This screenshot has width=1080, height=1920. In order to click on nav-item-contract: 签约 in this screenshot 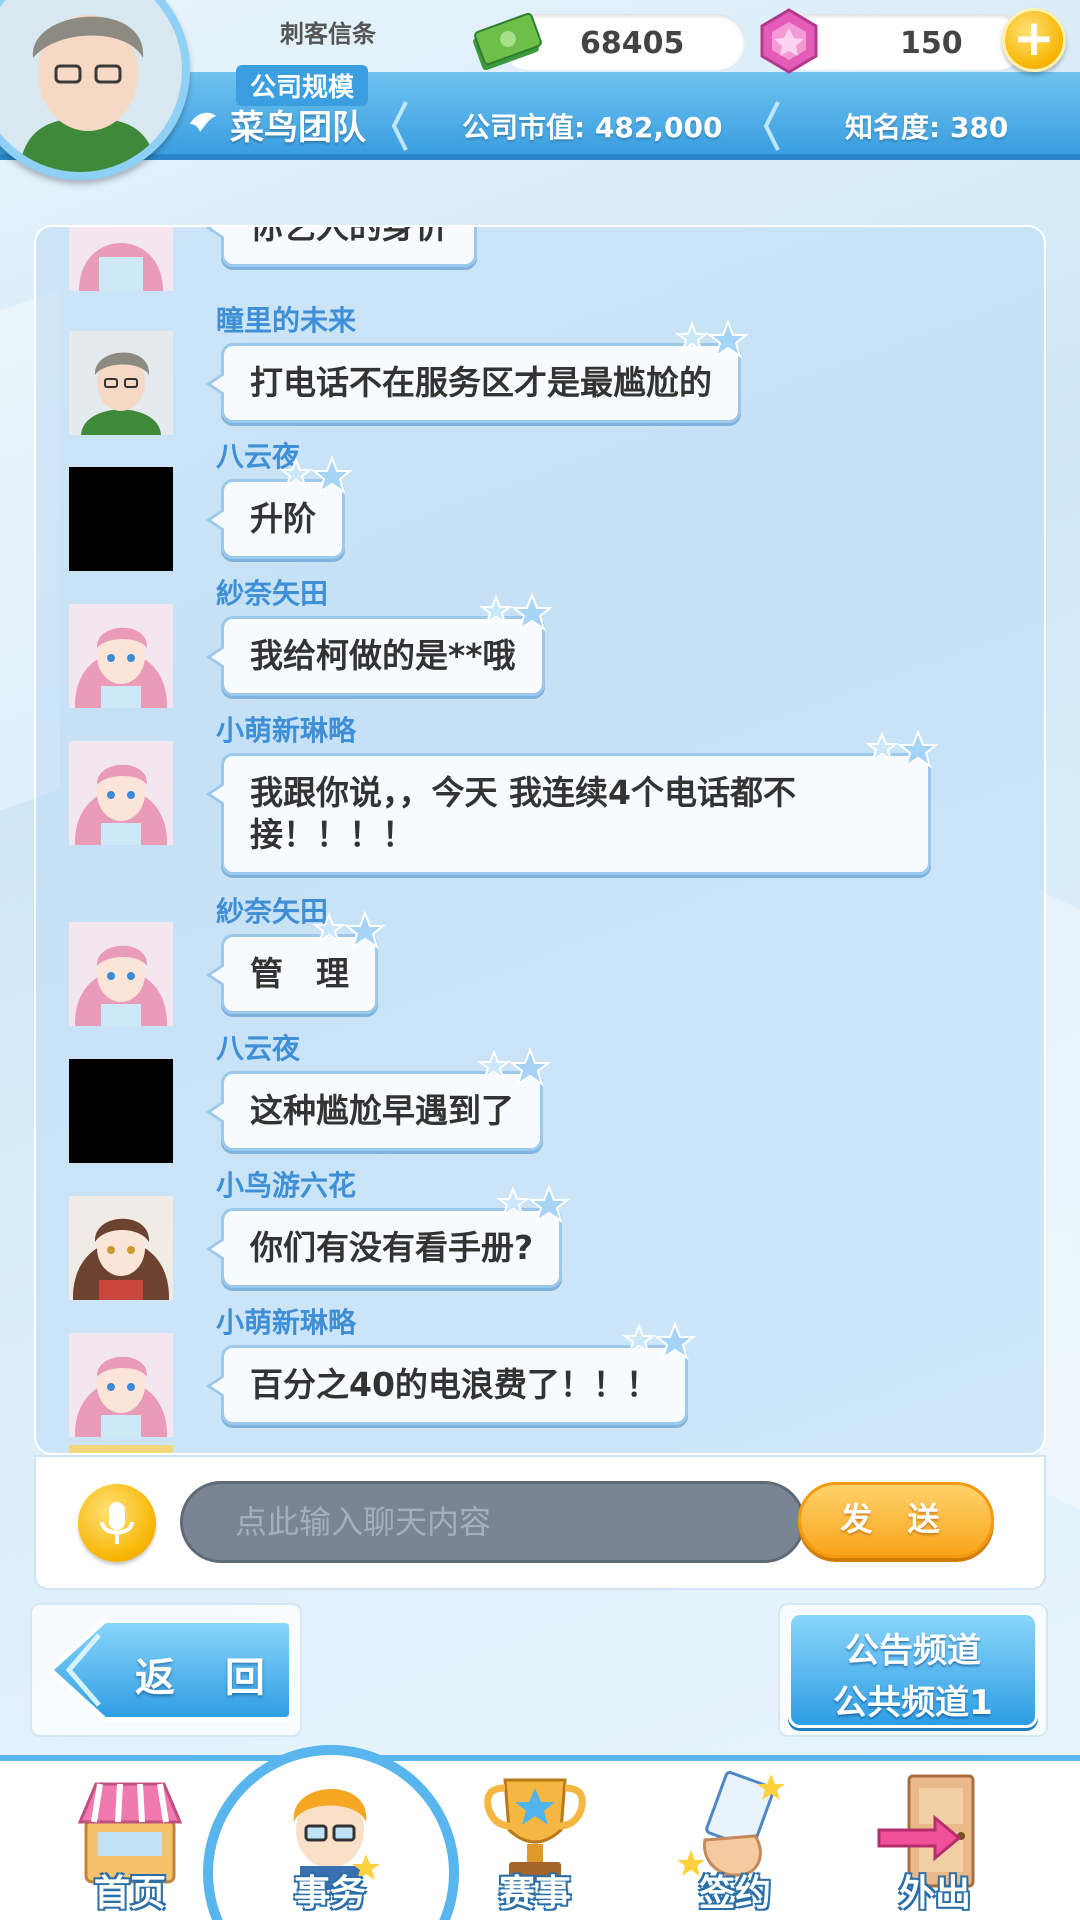, I will do `click(735, 1845)`.